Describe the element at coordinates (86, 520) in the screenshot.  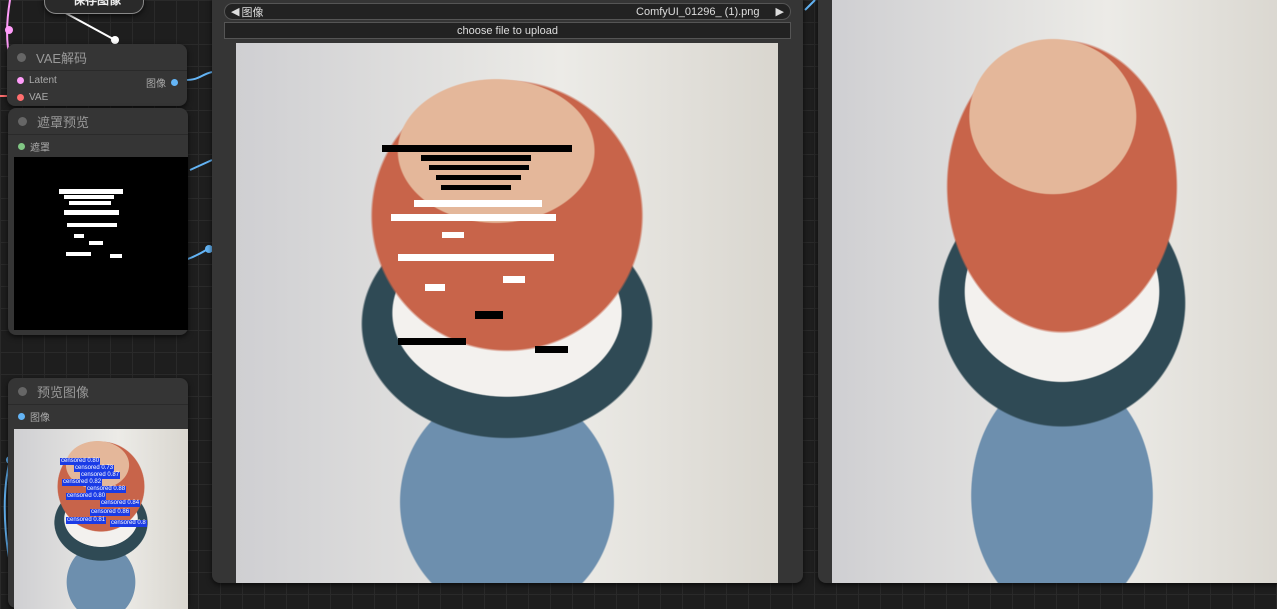
I see `detection-label: censored 0.81` at that location.